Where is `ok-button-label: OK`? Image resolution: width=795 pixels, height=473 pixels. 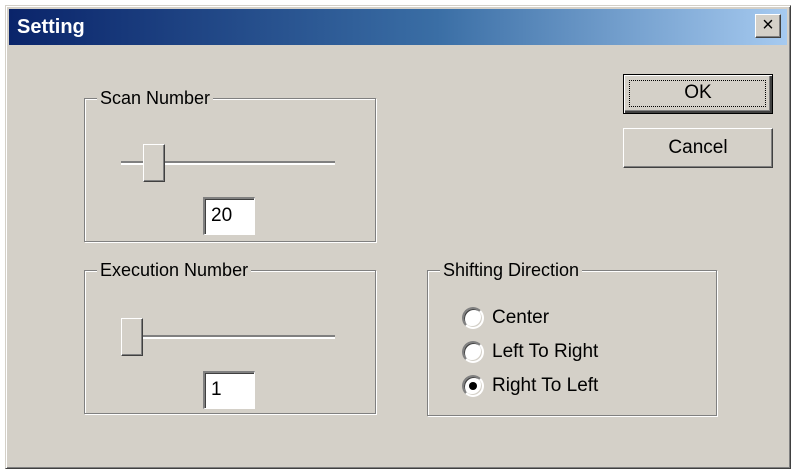
ok-button-label: OK is located at coordinates (698, 92).